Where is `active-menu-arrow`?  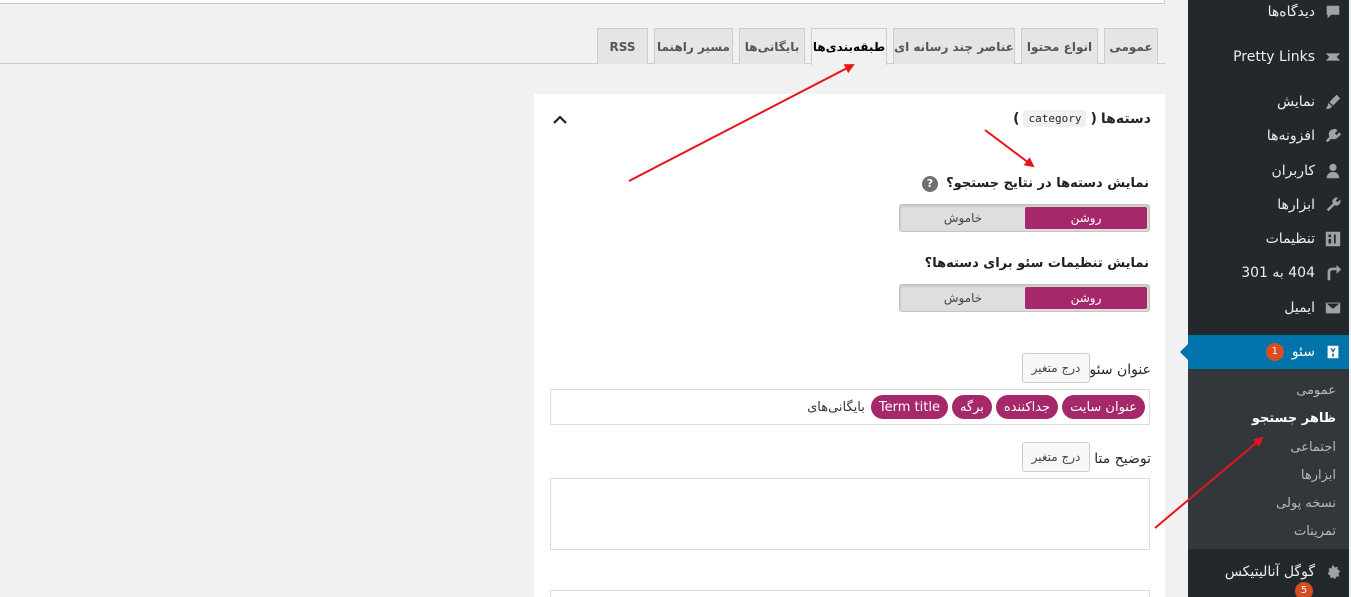
active-menu-arrow is located at coordinates (1184, 352).